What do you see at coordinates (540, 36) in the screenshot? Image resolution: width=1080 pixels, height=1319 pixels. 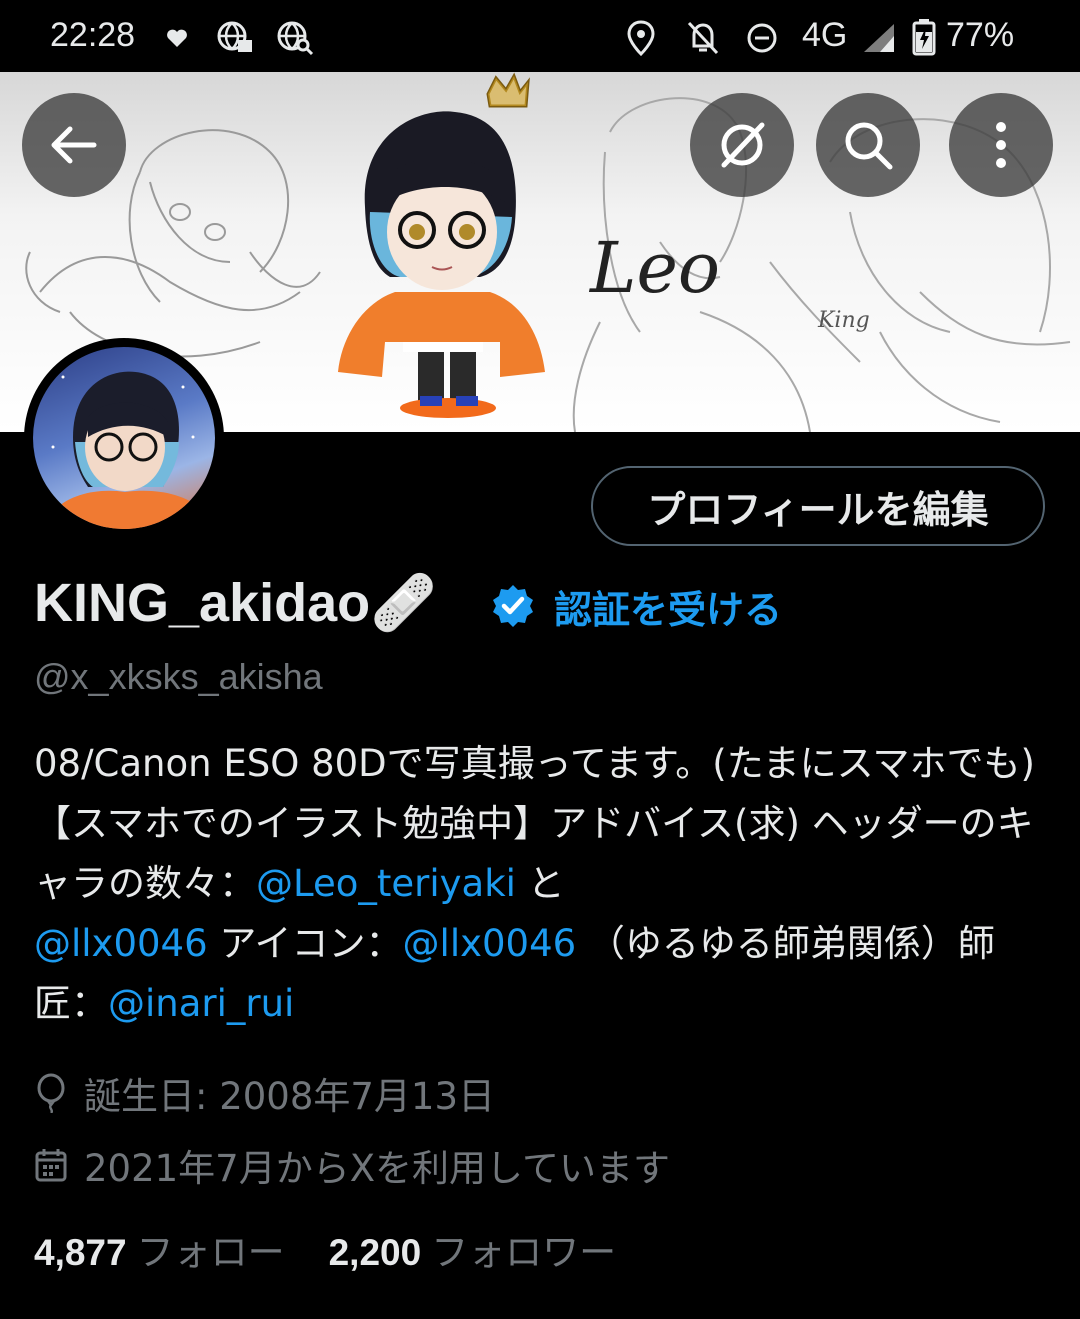 I see `status-bar: 22:28 4G 77%` at bounding box center [540, 36].